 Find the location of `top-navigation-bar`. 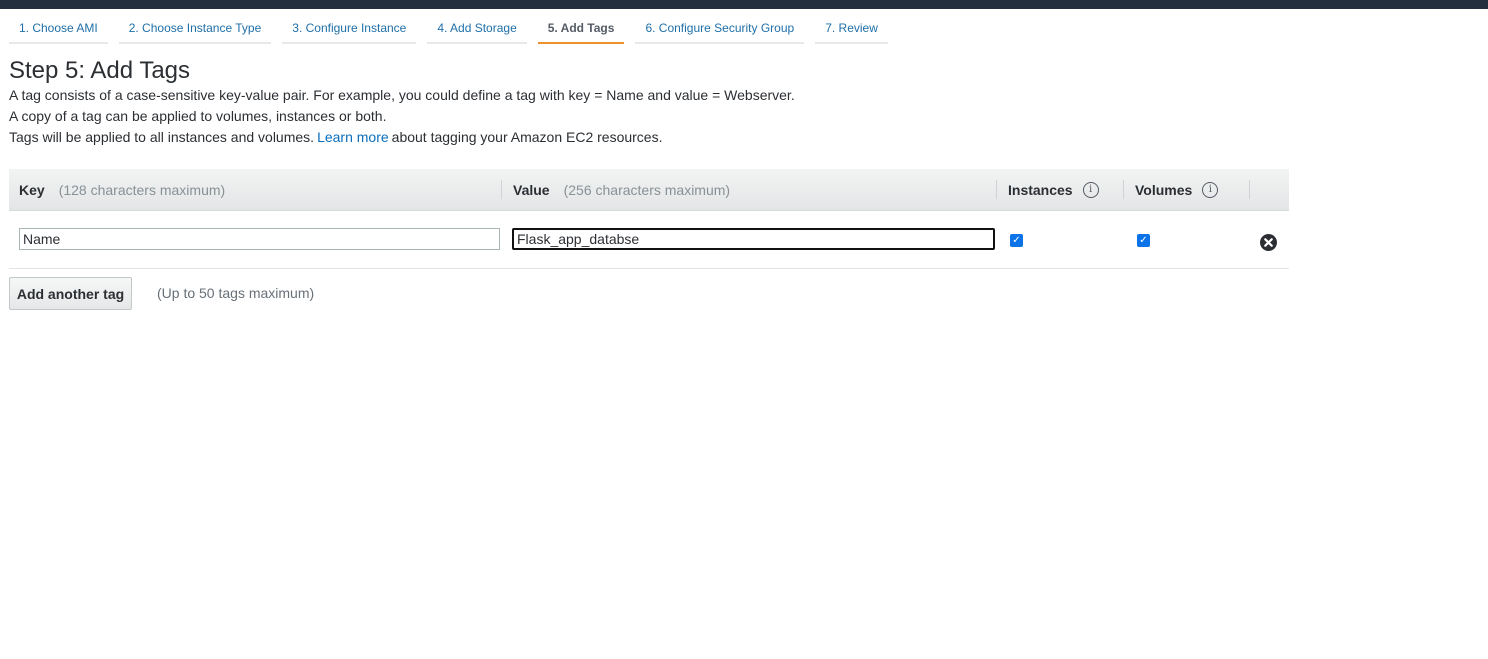

top-navigation-bar is located at coordinates (744, 4).